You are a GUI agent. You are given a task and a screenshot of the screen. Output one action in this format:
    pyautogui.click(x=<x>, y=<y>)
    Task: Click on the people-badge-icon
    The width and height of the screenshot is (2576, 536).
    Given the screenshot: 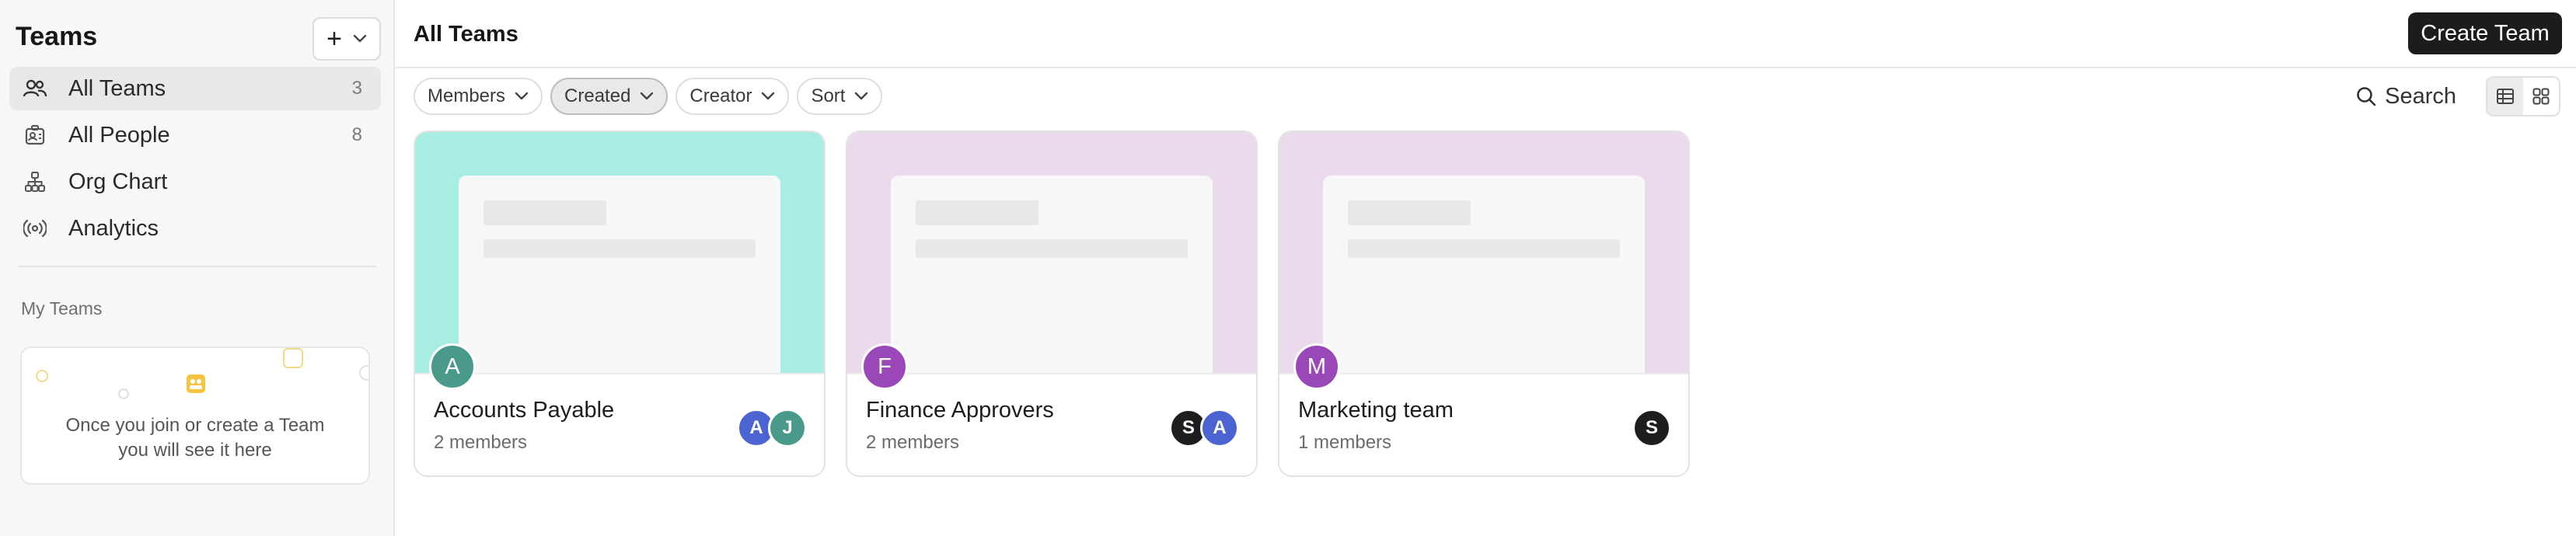 What is the action you would take?
    pyautogui.click(x=35, y=135)
    